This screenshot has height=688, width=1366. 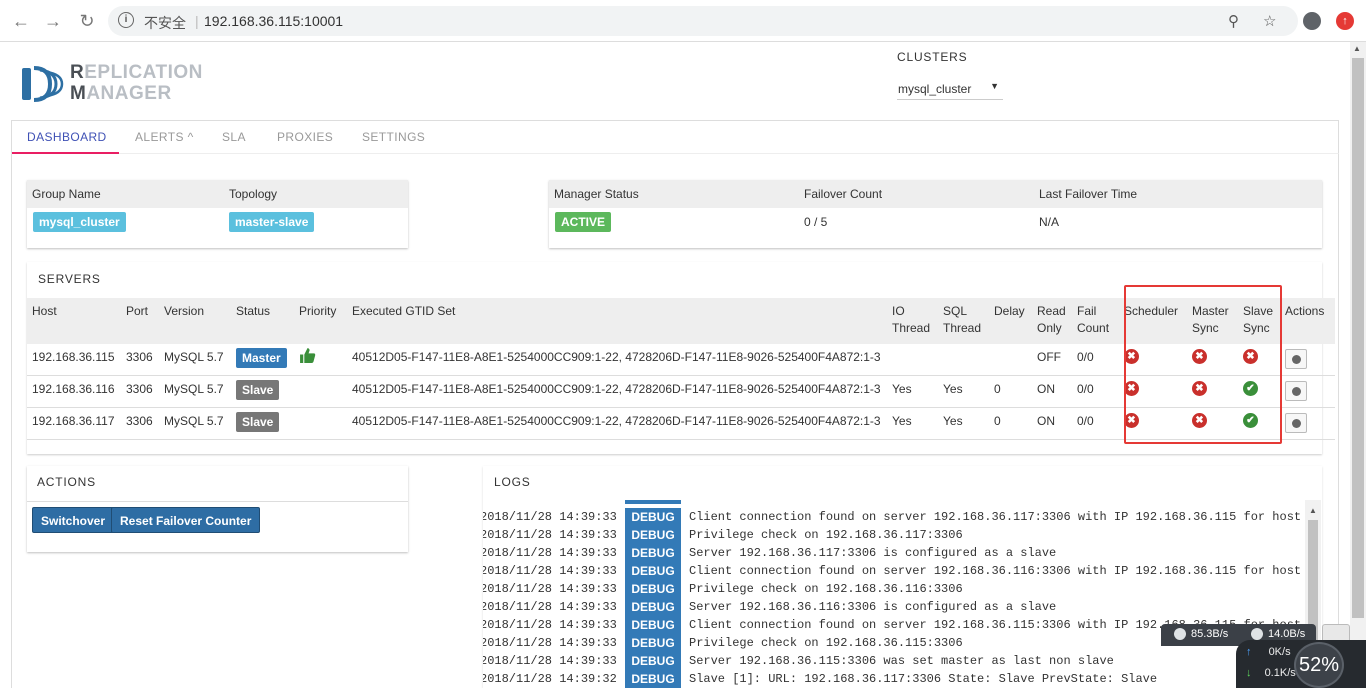 What do you see at coordinates (79, 222) in the screenshot?
I see `group-name-badge: mysql_cluster` at bounding box center [79, 222].